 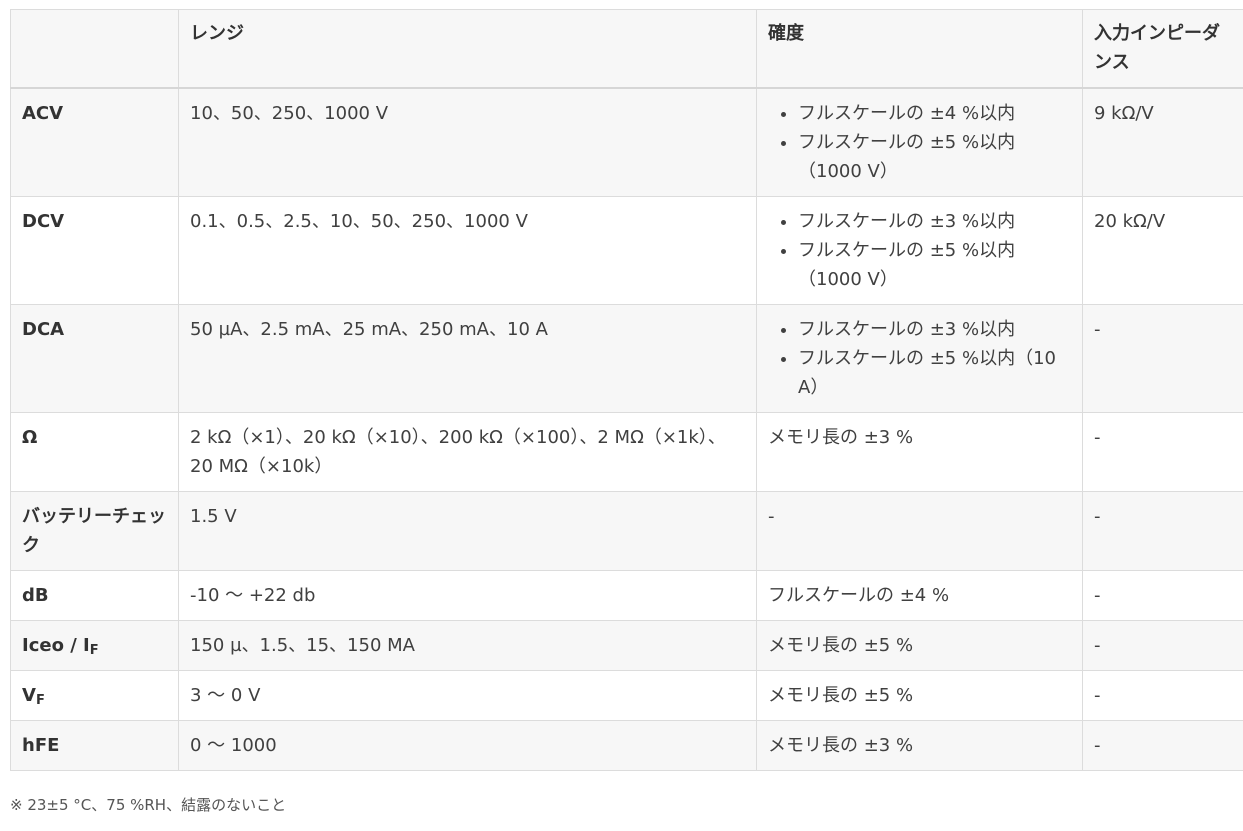 I want to click on accuracy-cell: フルスケールの ±4 %以内 フルスケールの ±5 %以内（1000 V）, so click(x=919, y=142).